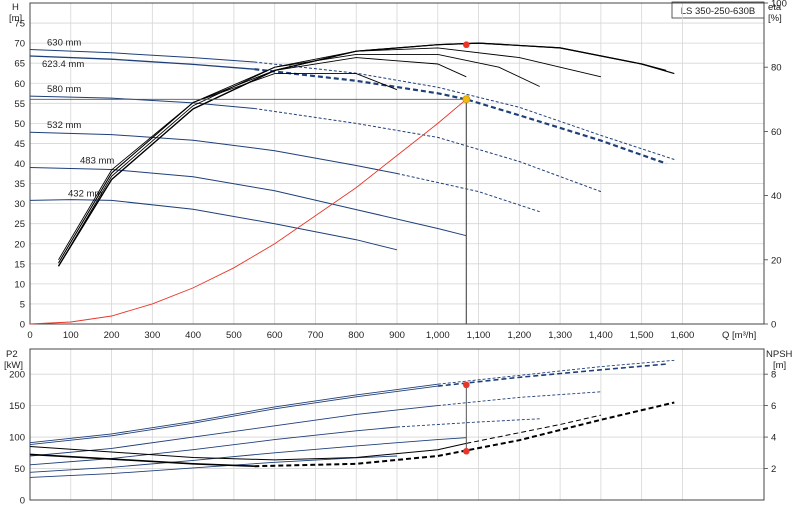 This screenshot has width=800, height=520. I want to click on model-badge: LS 350-250-630B, so click(718, 10).